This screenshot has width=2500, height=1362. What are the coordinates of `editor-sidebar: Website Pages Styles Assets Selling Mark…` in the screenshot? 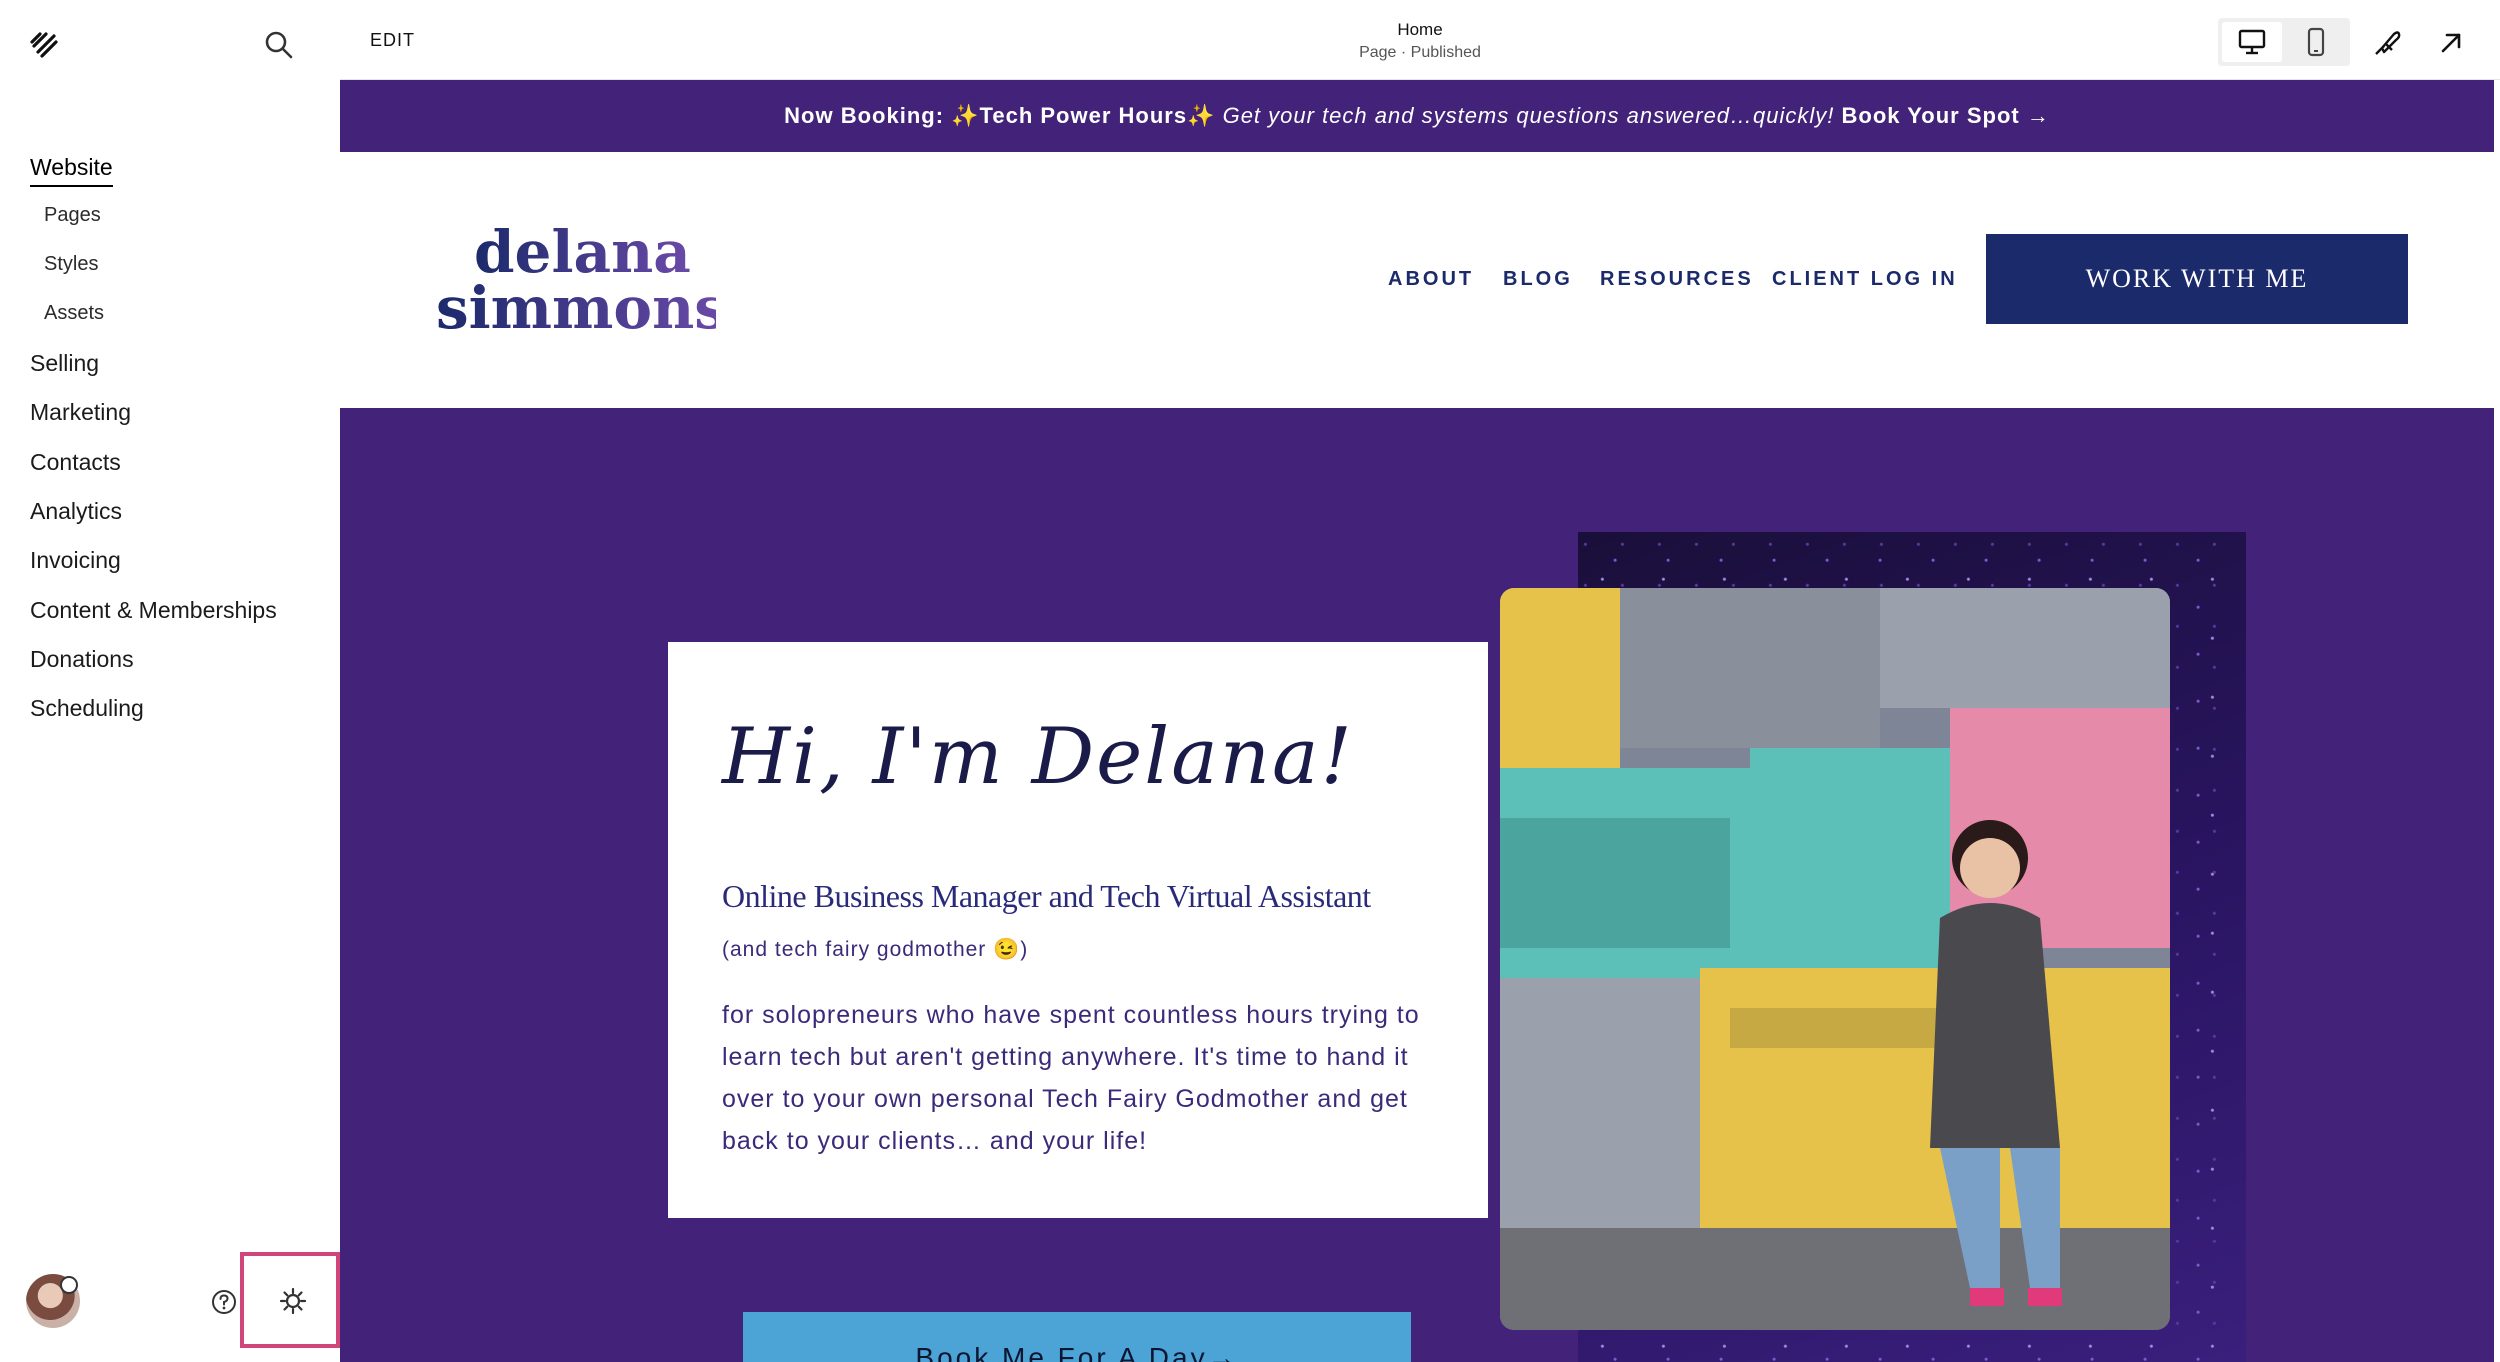 It's located at (170, 681).